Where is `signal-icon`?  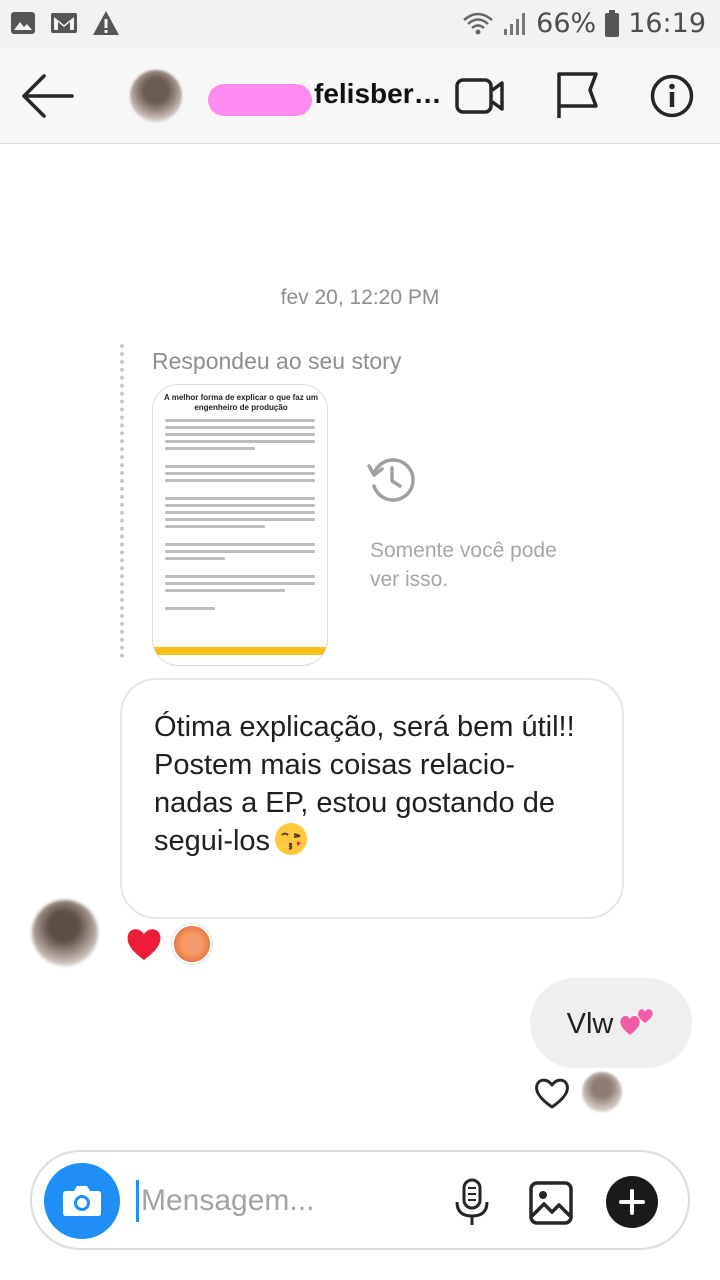 signal-icon is located at coordinates (515, 23).